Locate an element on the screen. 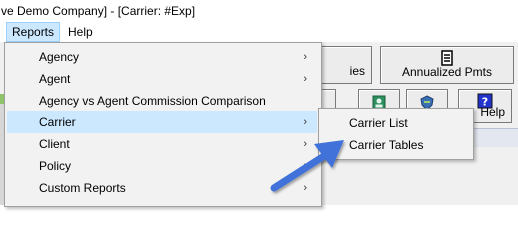 The image size is (518, 240). menu-item-agency-vs-agent: Agency vs Agent Commission Comparison is located at coordinates (162, 101).